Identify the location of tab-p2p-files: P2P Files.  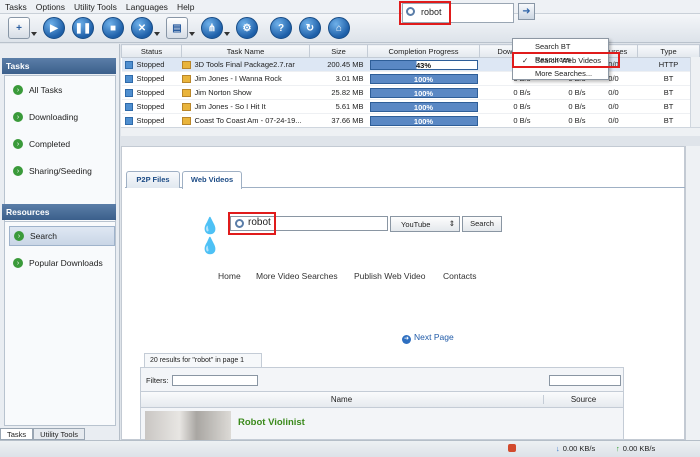
(153, 179).